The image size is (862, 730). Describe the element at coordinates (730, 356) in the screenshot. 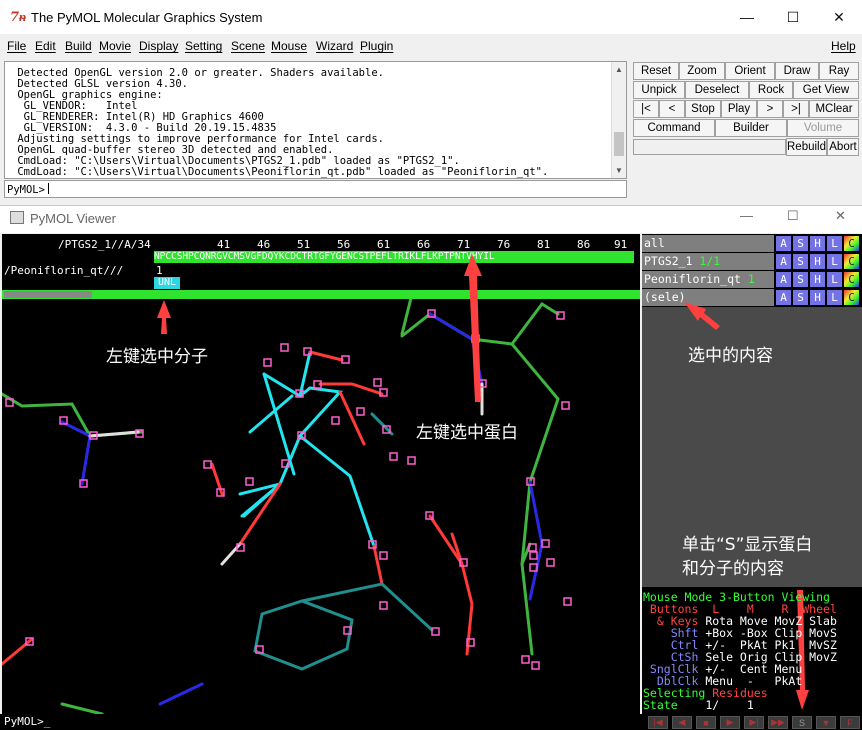

I see `annotation-selected-content: 选中的内容` at that location.